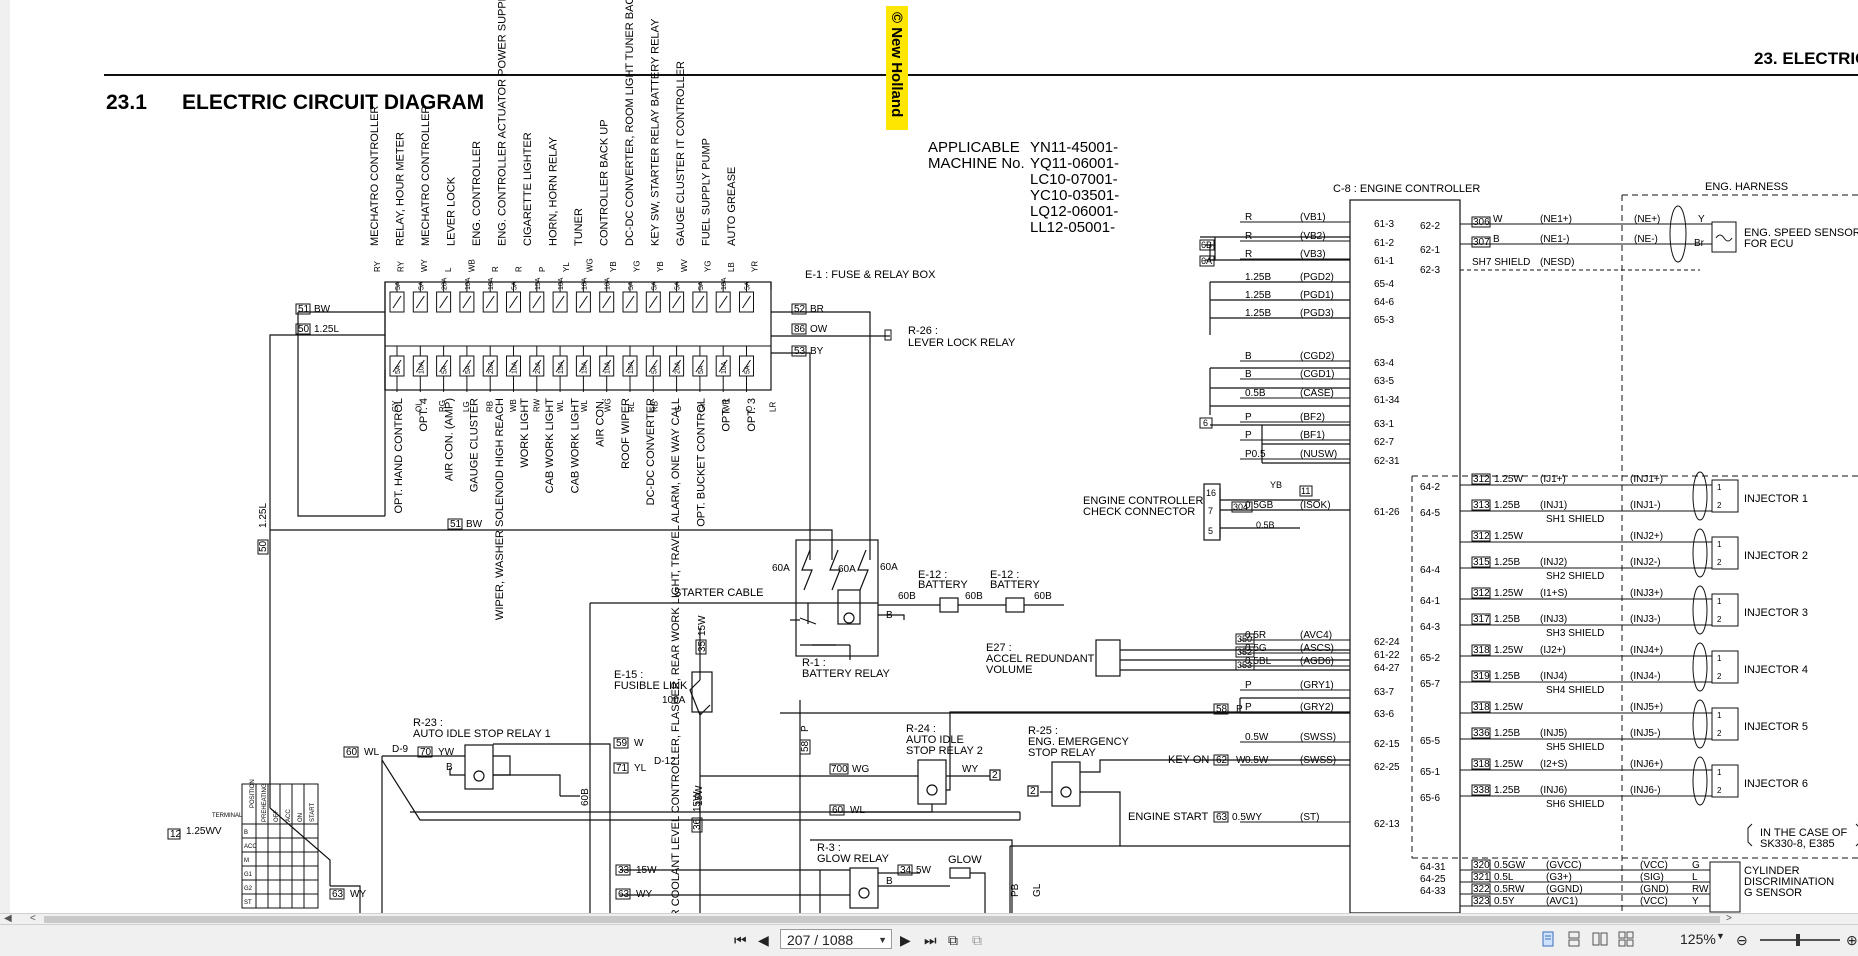  I want to click on two-page-view-icon, so click(1600, 939).